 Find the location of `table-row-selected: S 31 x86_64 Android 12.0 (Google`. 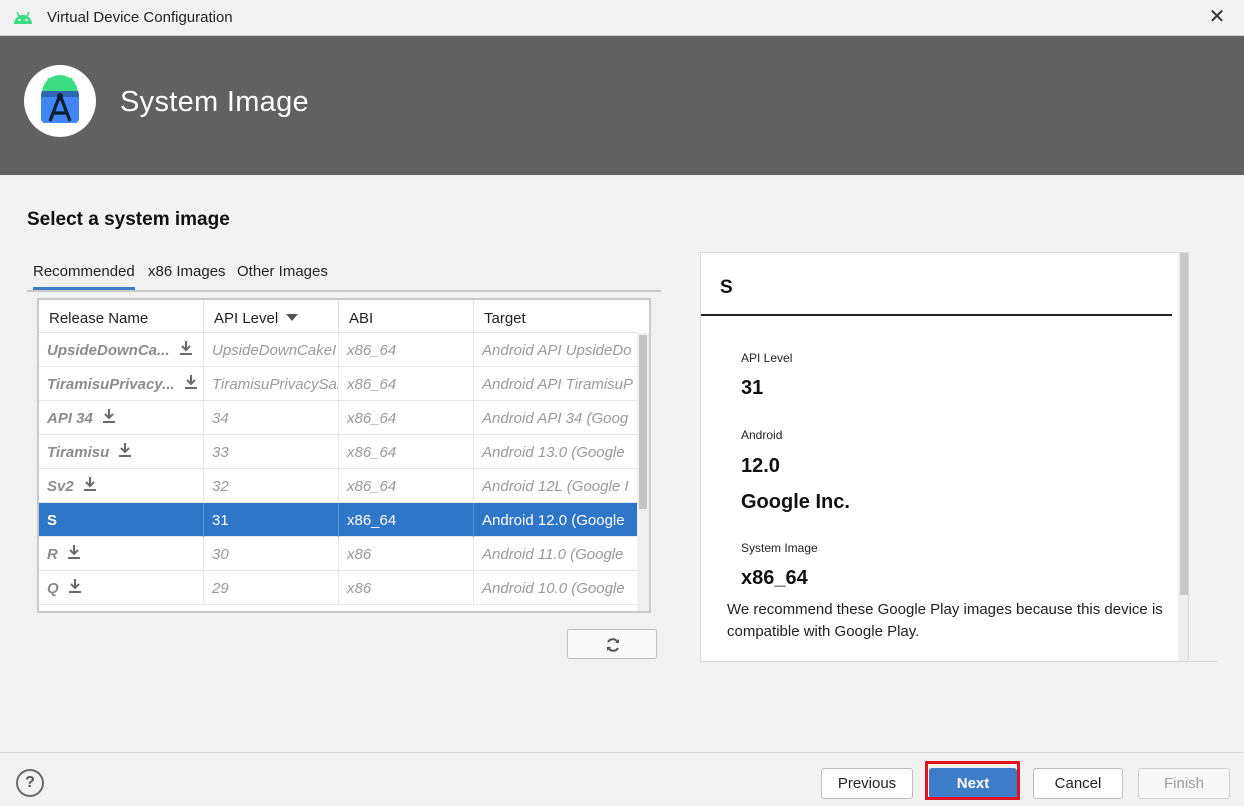

table-row-selected: S 31 x86_64 Android 12.0 (Google is located at coordinates (338, 520).